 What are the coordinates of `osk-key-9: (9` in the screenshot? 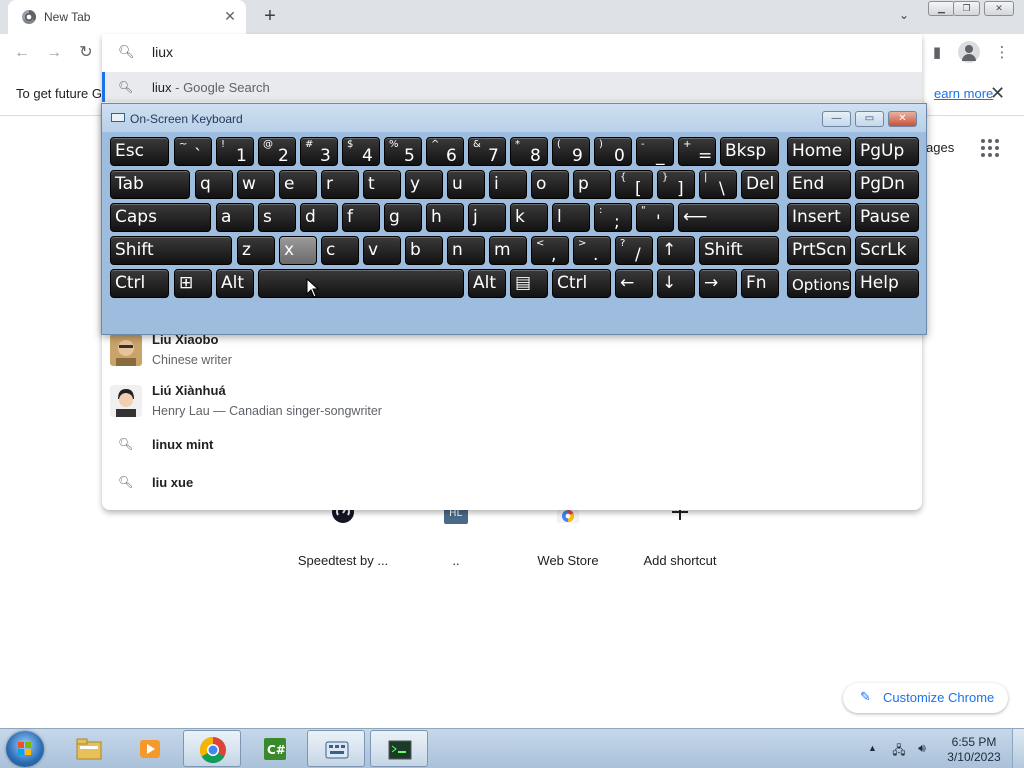 It's located at (571, 151).